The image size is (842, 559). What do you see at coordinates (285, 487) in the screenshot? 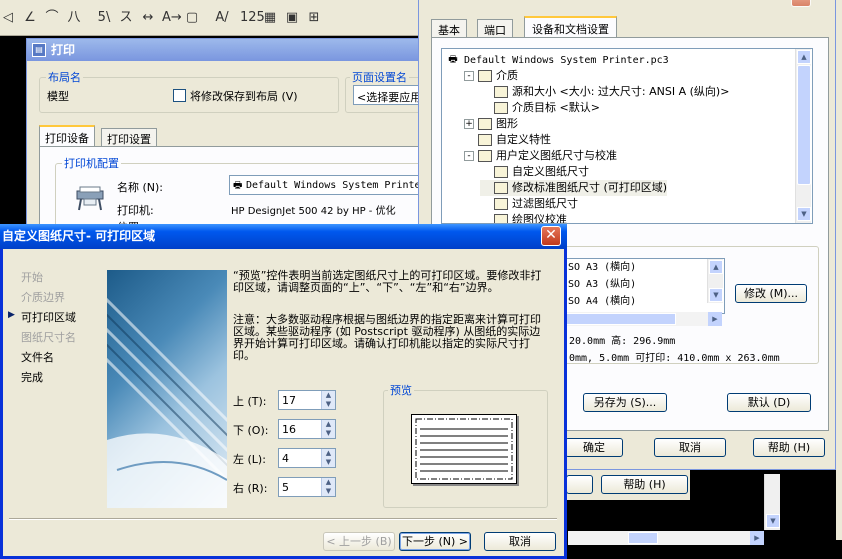
I see `margin-value: 5` at bounding box center [285, 487].